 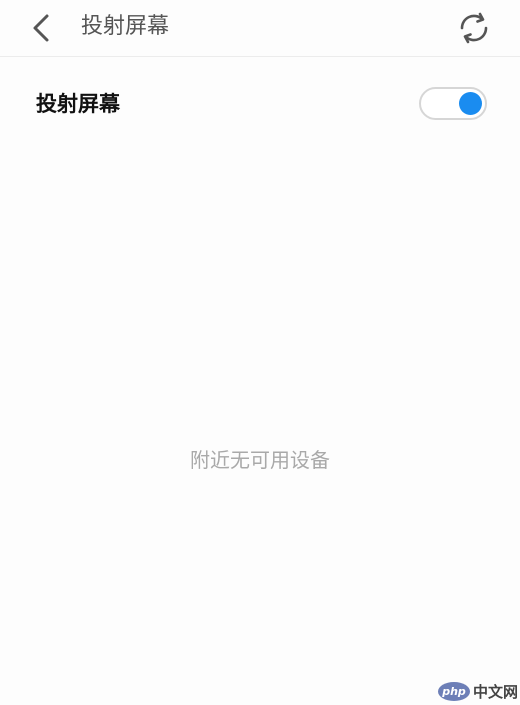 I want to click on app-header: 投射屏幕, so click(x=260, y=28).